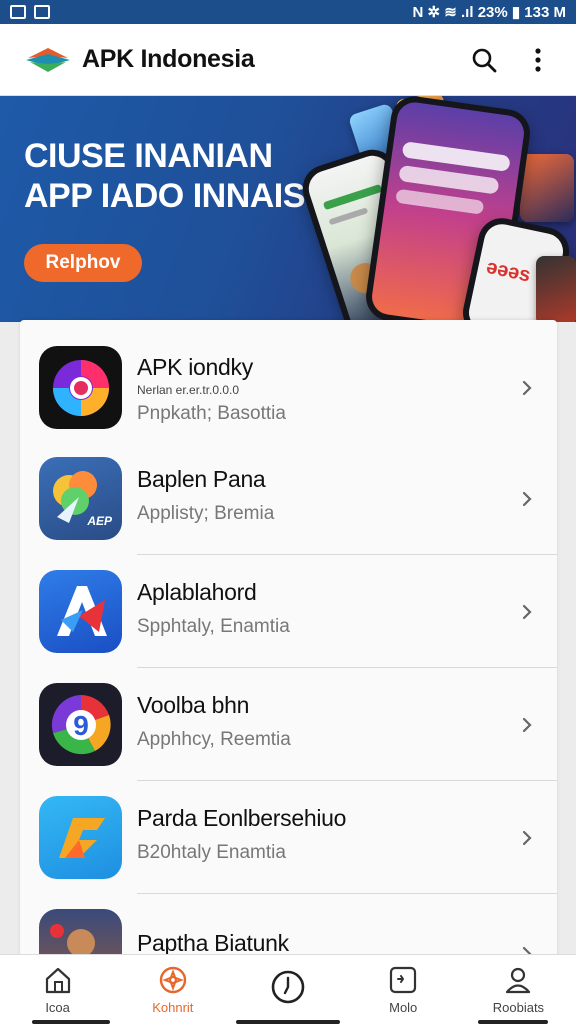 This screenshot has width=576, height=1024. I want to click on list-item: AEP Baplen Pana Applisty; Bremia, so click(288, 498).